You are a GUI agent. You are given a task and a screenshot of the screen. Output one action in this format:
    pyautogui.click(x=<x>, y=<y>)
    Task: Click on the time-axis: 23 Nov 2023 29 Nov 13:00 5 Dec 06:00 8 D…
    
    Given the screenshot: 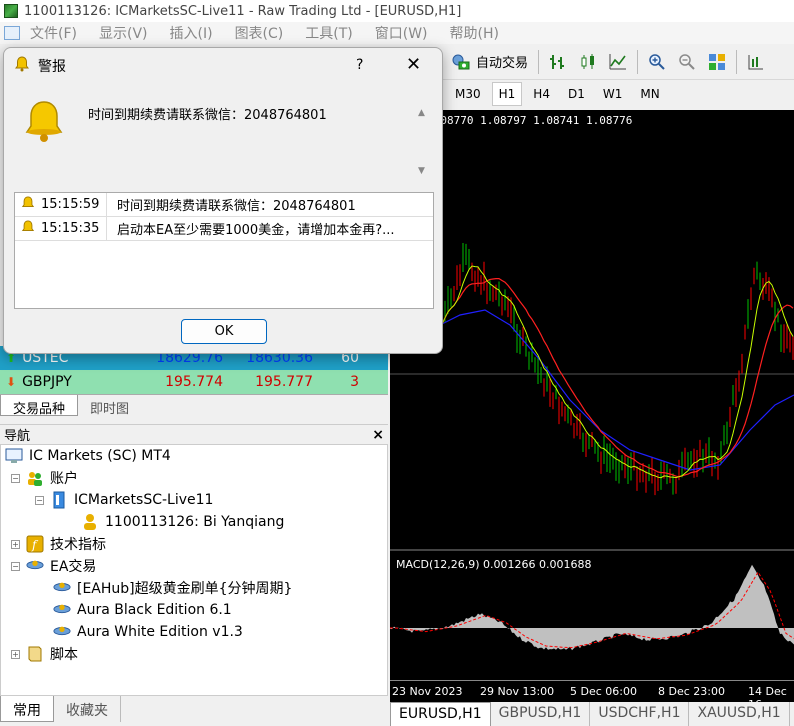 What is the action you would take?
    pyautogui.click(x=592, y=695)
    